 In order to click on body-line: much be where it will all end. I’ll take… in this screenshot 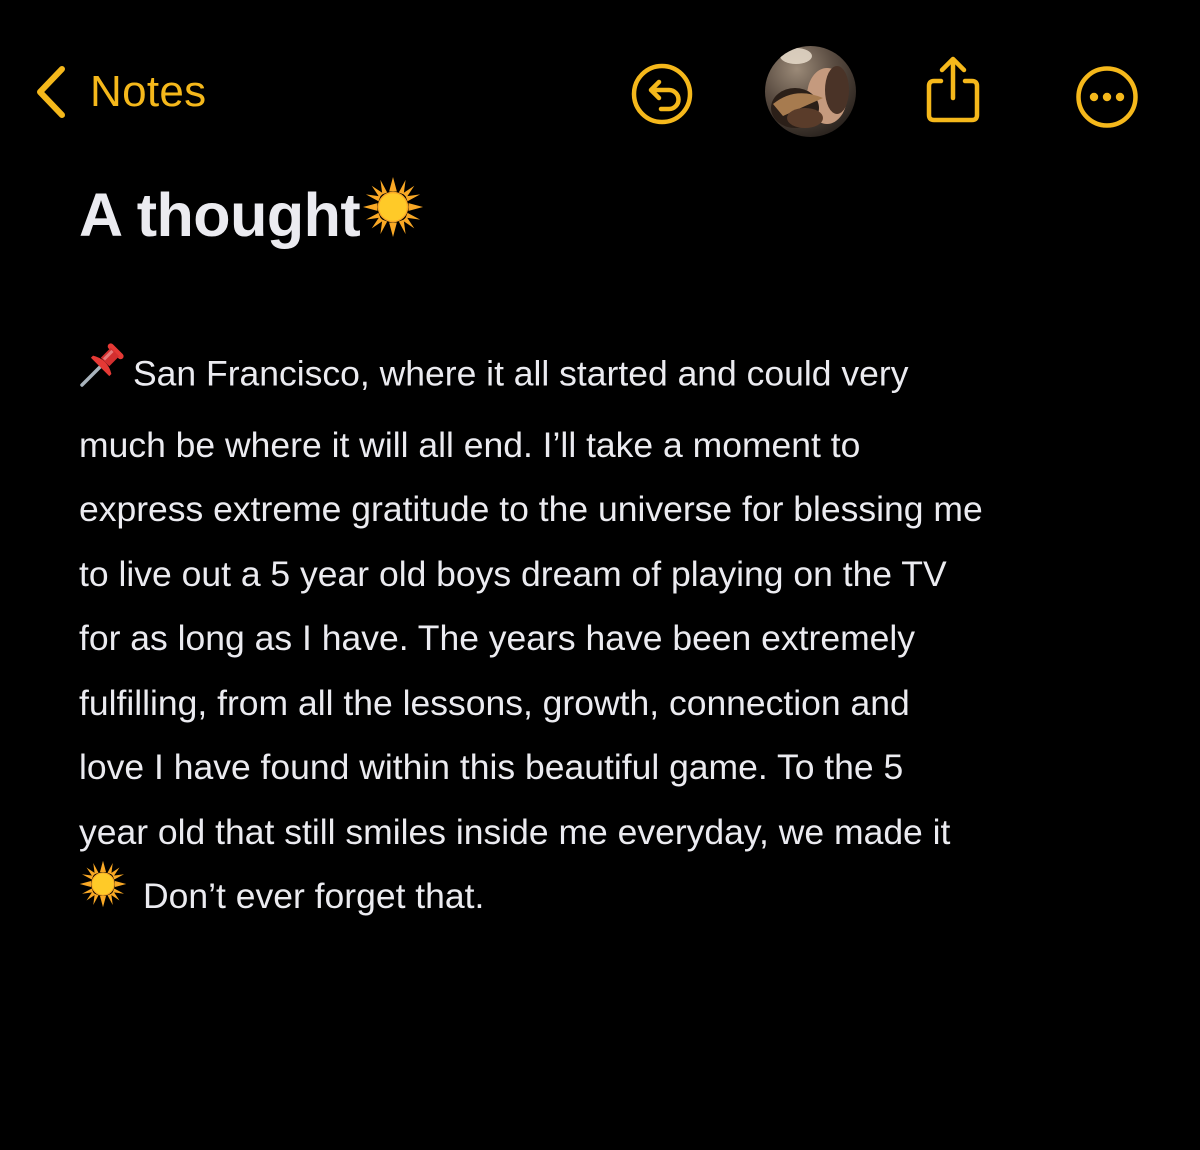, I will do `click(470, 444)`.